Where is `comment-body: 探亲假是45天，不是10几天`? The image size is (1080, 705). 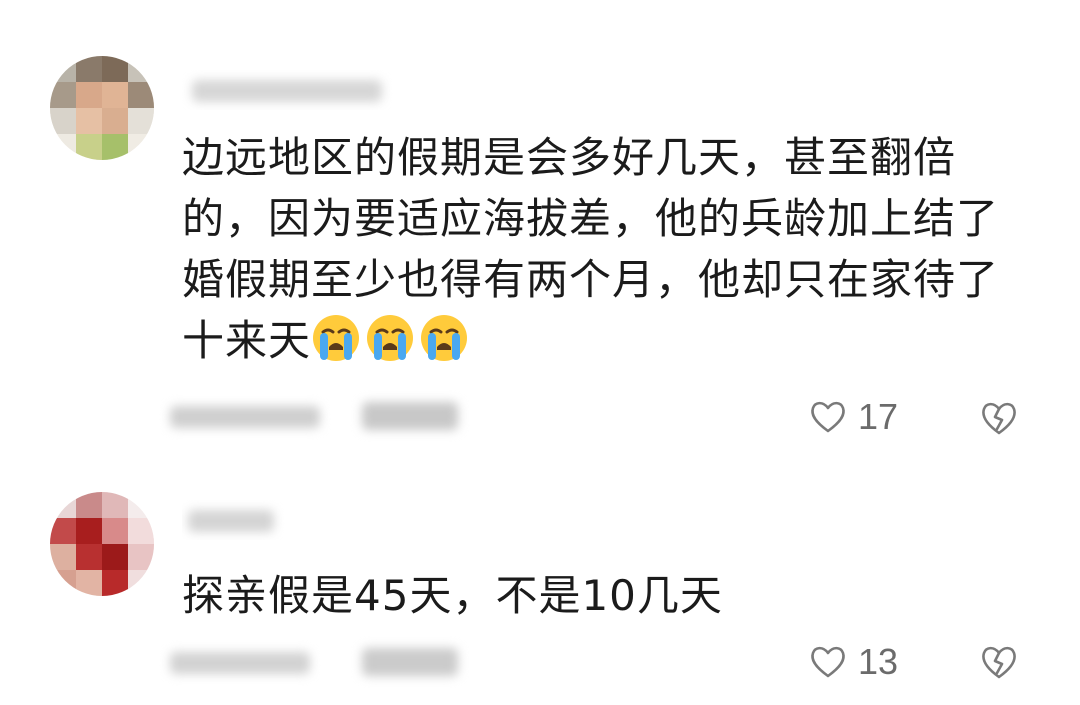 comment-body: 探亲假是45天，不是10几天 is located at coordinates (452, 595).